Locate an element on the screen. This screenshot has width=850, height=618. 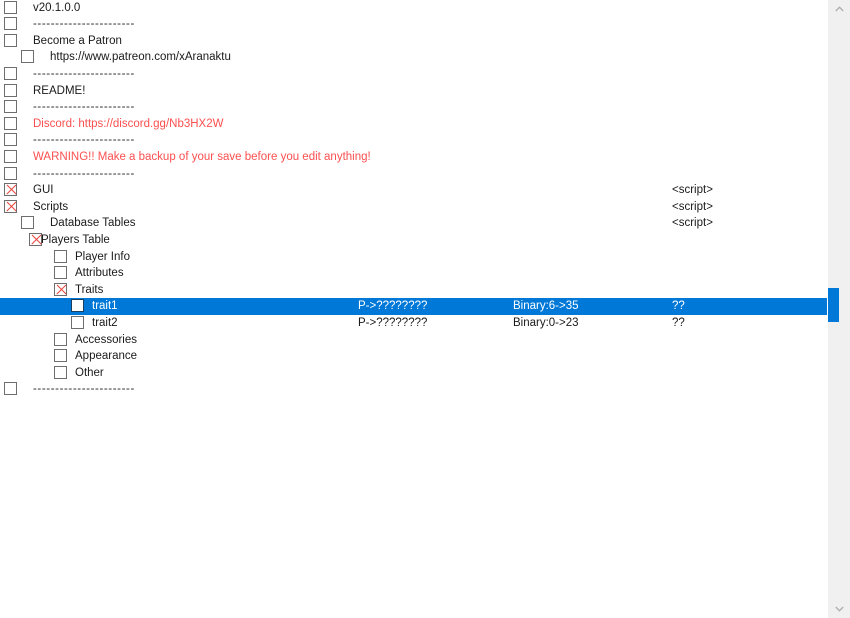
tree-row: GUI <script> is located at coordinates (413, 190).